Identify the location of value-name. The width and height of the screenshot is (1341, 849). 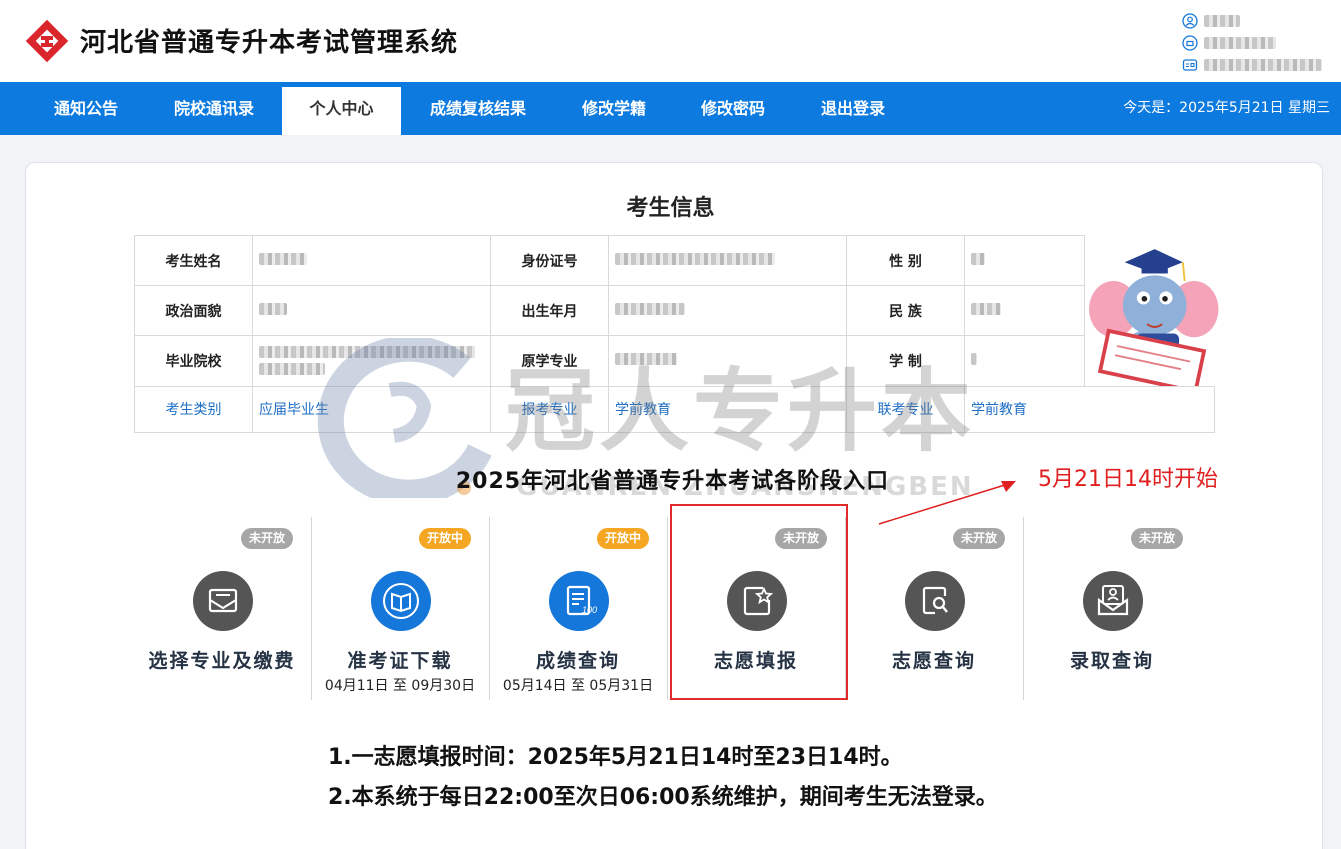
(371, 260).